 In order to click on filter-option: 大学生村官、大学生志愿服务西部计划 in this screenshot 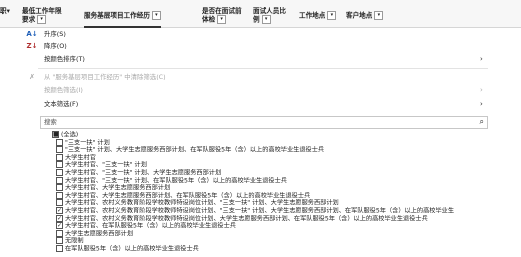, I will do `click(113, 188)`.